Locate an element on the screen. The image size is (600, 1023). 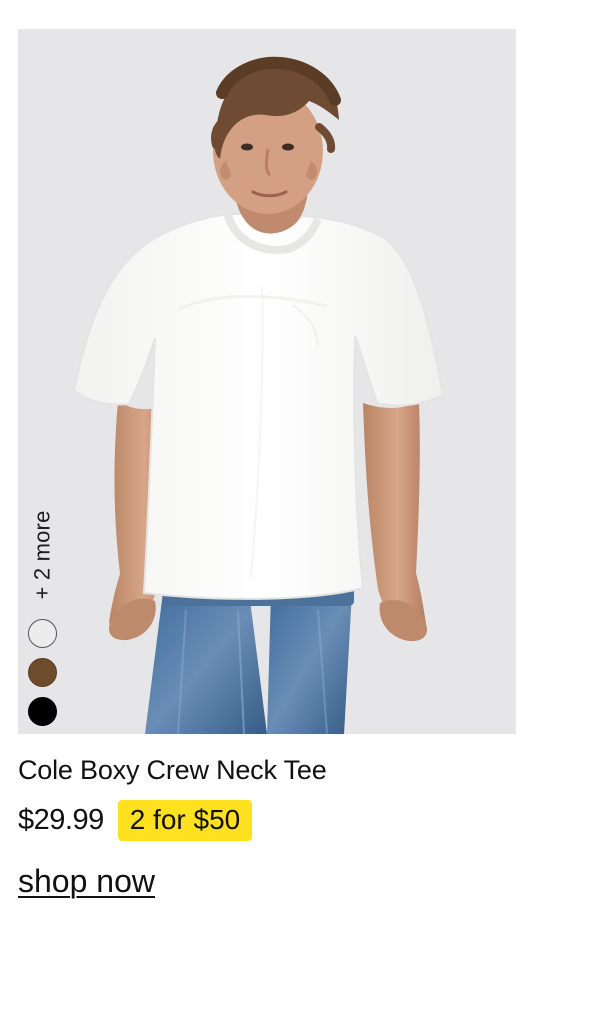
color-swatch-brown is located at coordinates (42, 672).